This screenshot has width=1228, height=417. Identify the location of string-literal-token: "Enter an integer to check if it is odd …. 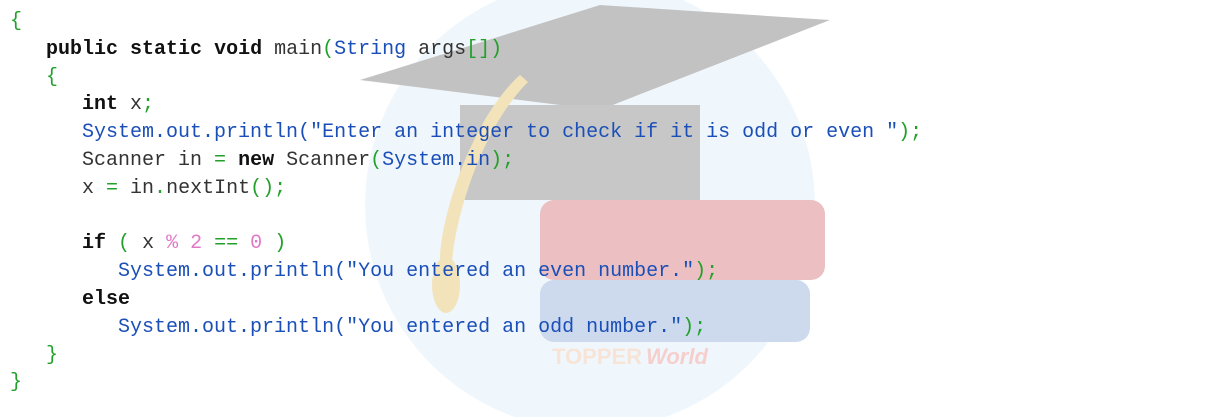
(604, 133).